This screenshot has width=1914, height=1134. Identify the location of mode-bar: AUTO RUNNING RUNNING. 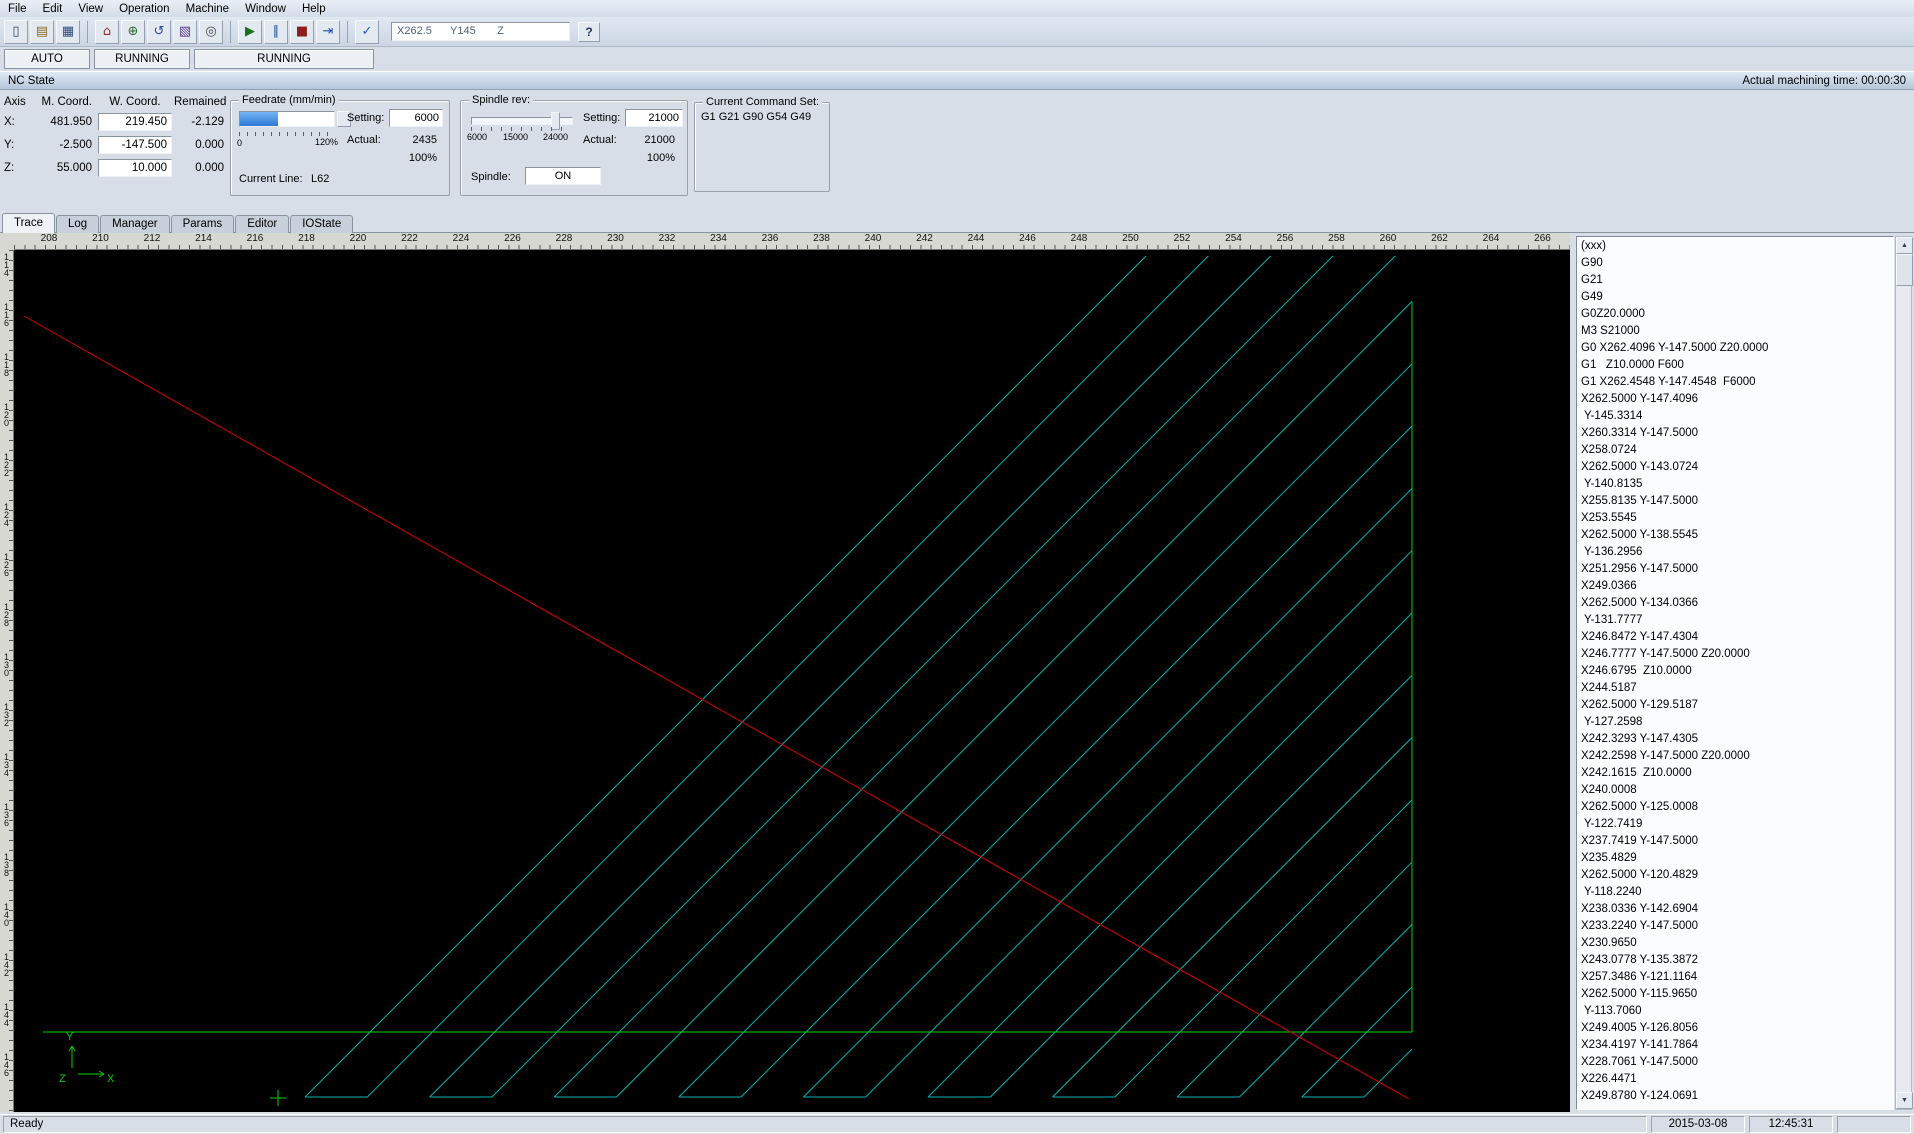
(189, 59).